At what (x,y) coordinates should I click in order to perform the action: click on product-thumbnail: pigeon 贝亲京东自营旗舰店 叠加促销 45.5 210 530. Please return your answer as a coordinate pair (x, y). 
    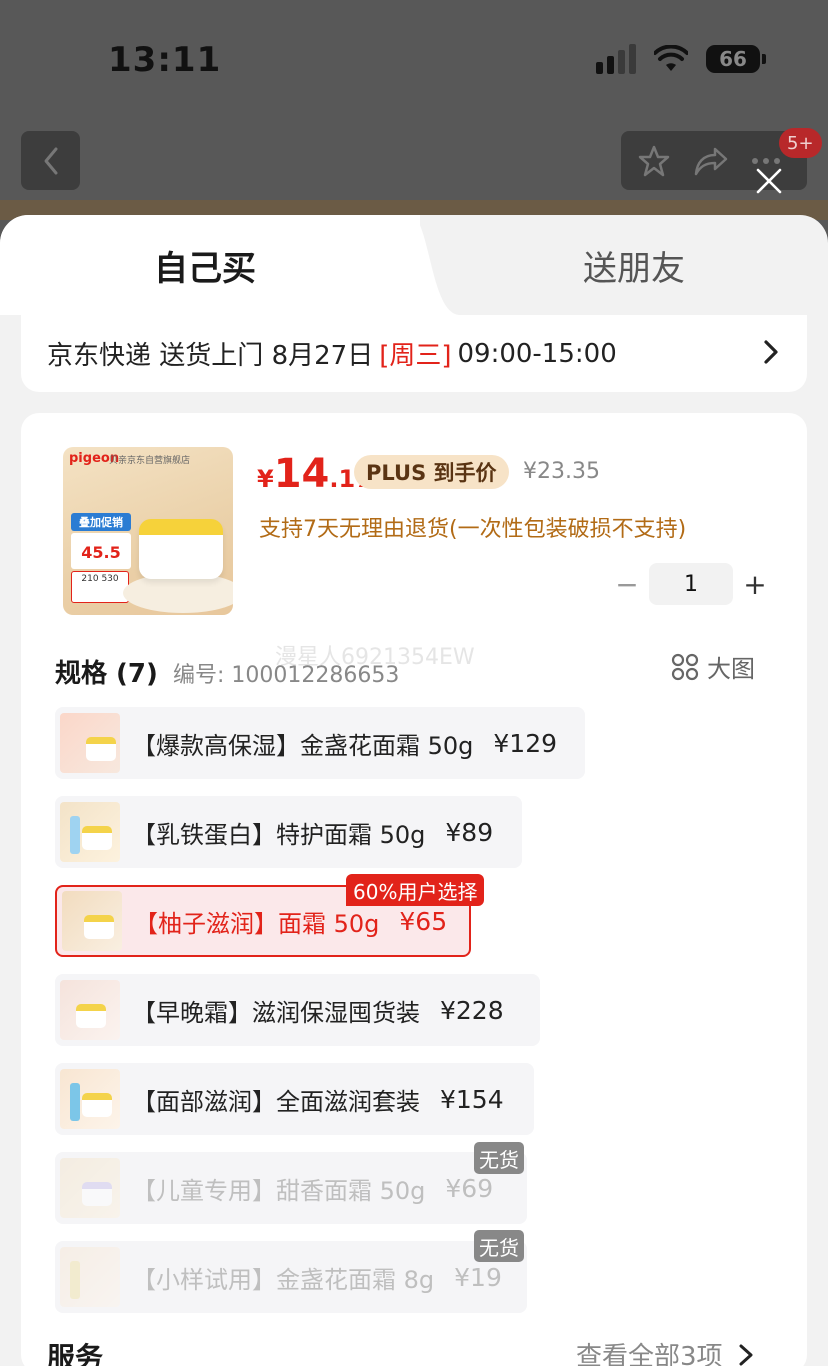
    Looking at the image, I should click on (148, 531).